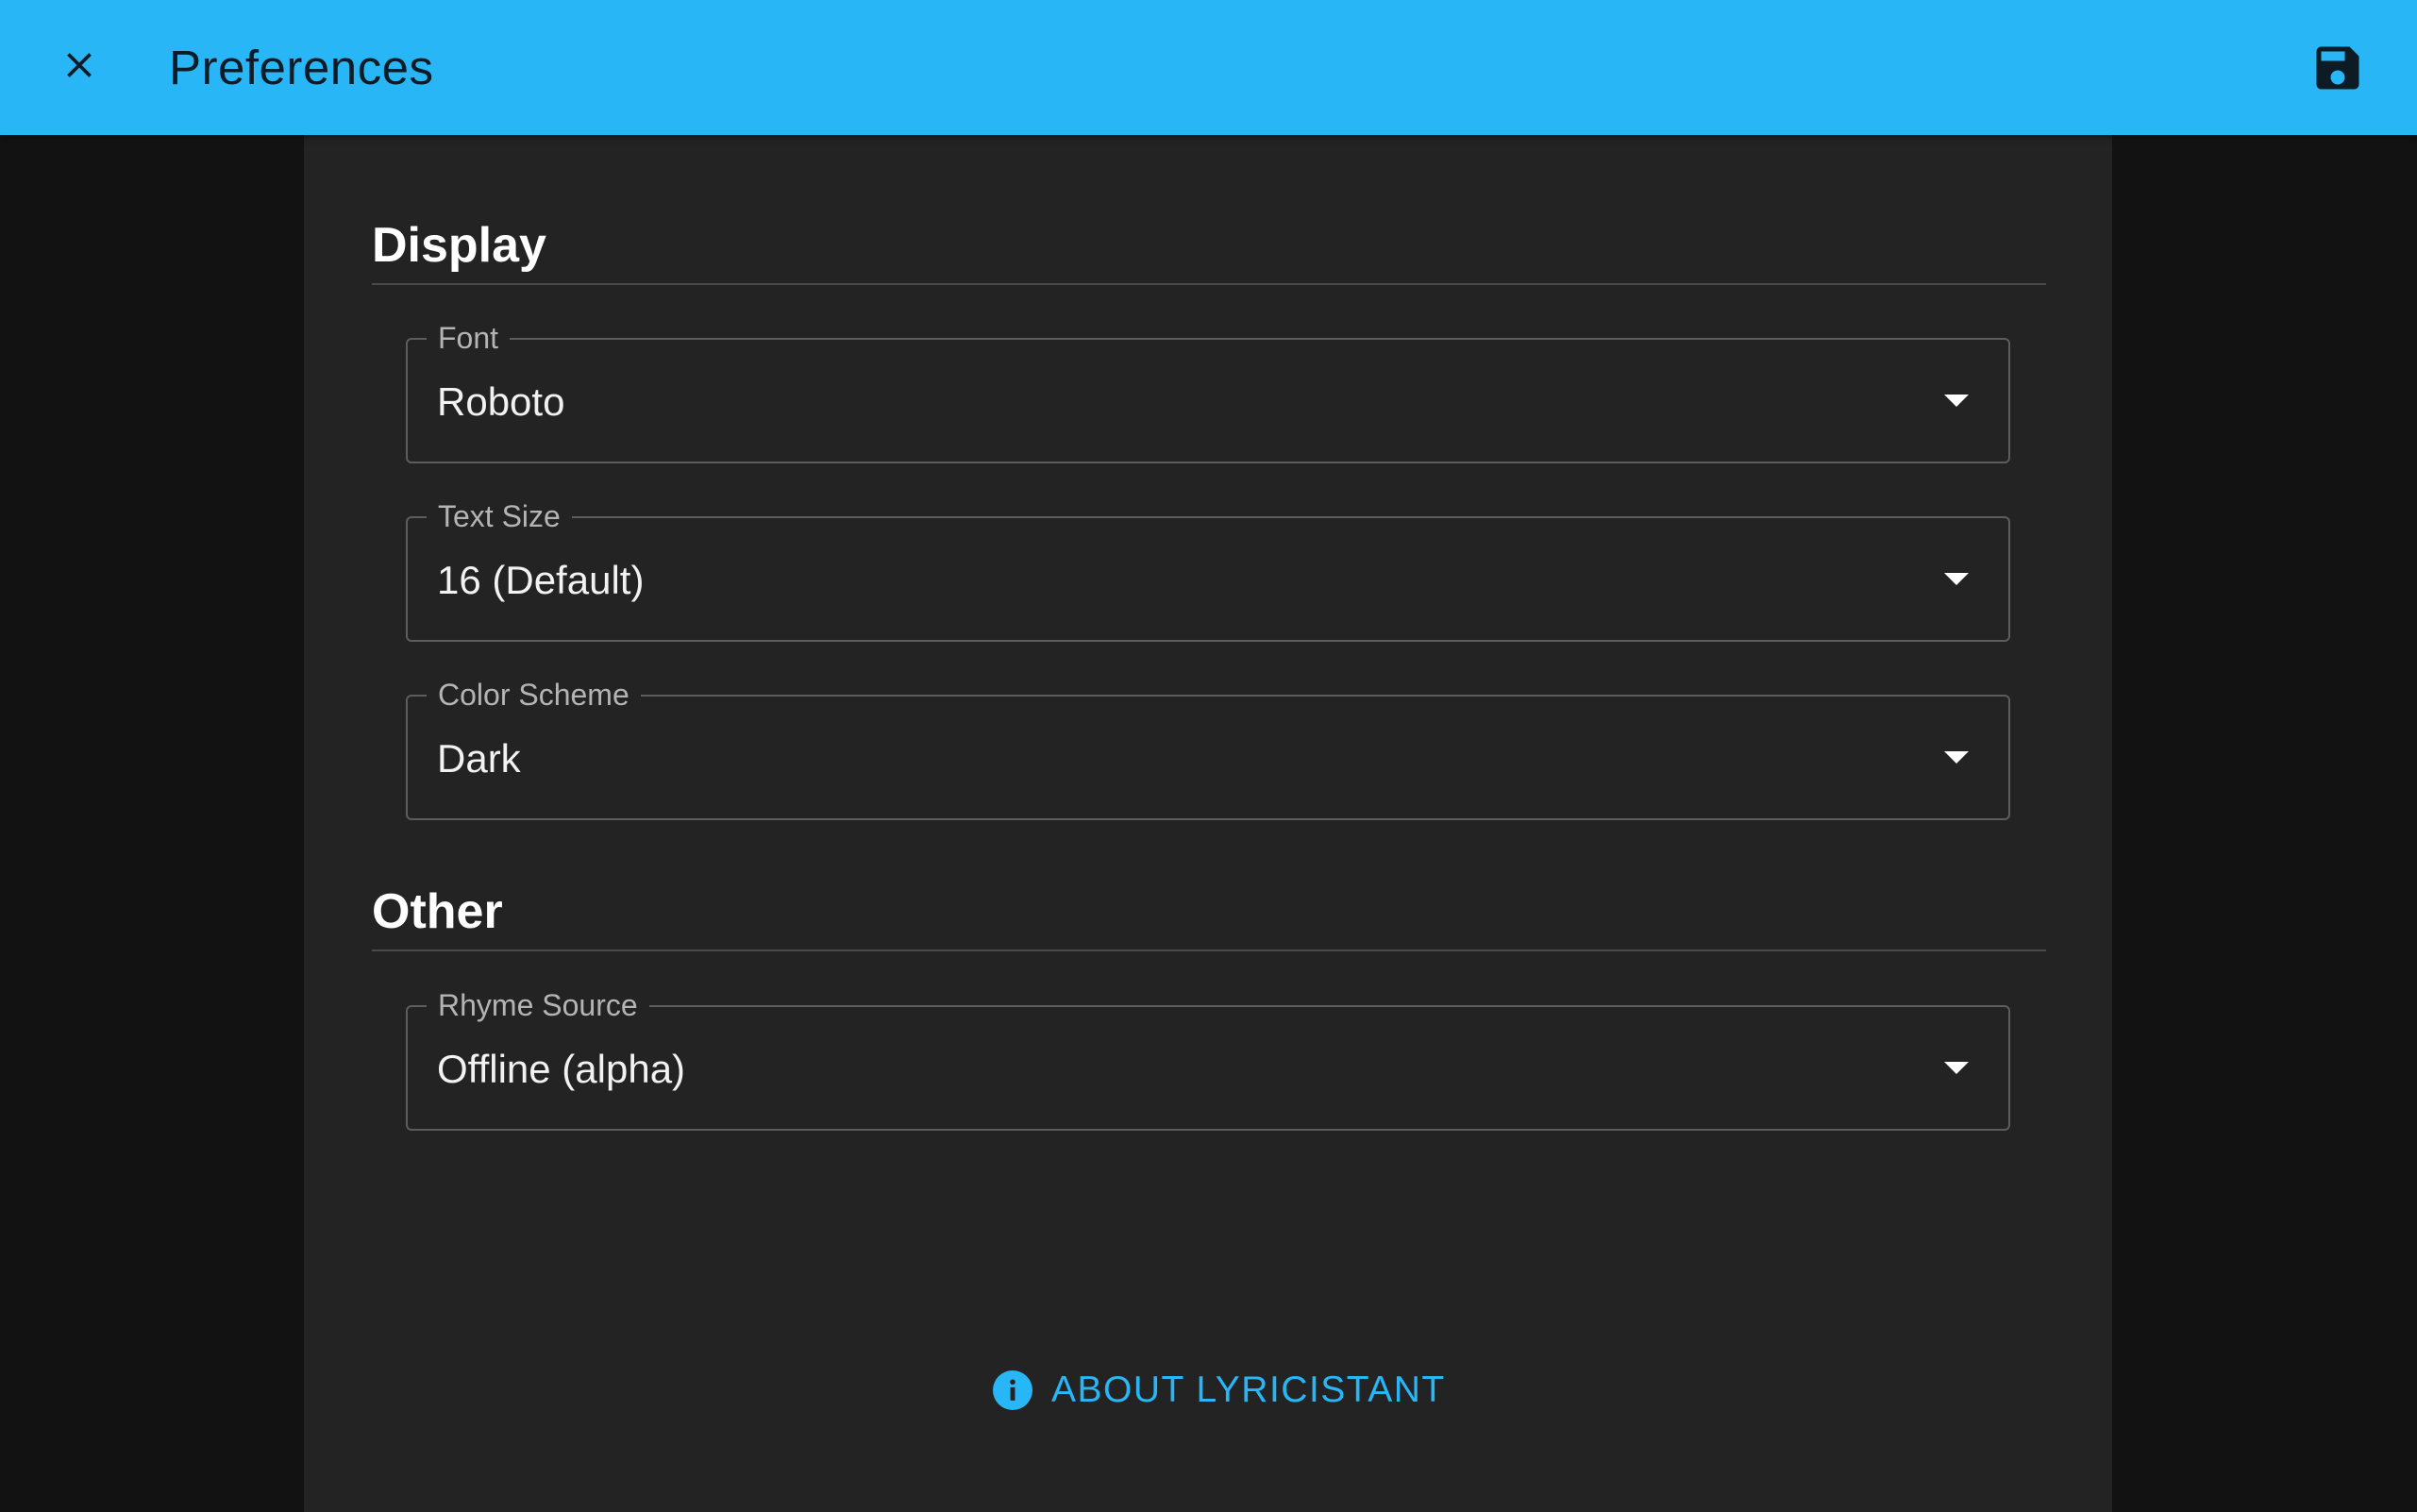 This screenshot has height=1512, width=2417. I want to click on about-label: ABOUT LYRICISTANT, so click(1248, 1389).